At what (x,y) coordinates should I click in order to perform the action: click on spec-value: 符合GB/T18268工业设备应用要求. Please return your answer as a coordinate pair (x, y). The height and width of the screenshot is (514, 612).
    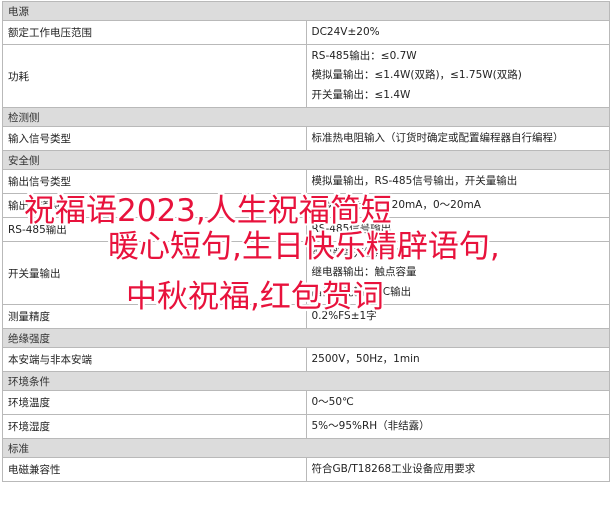
    Looking at the image, I should click on (393, 468).